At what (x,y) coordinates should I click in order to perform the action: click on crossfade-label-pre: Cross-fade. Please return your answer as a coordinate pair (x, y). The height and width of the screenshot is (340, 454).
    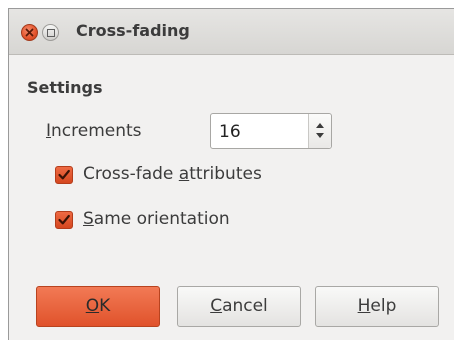
    Looking at the image, I should click on (131, 174).